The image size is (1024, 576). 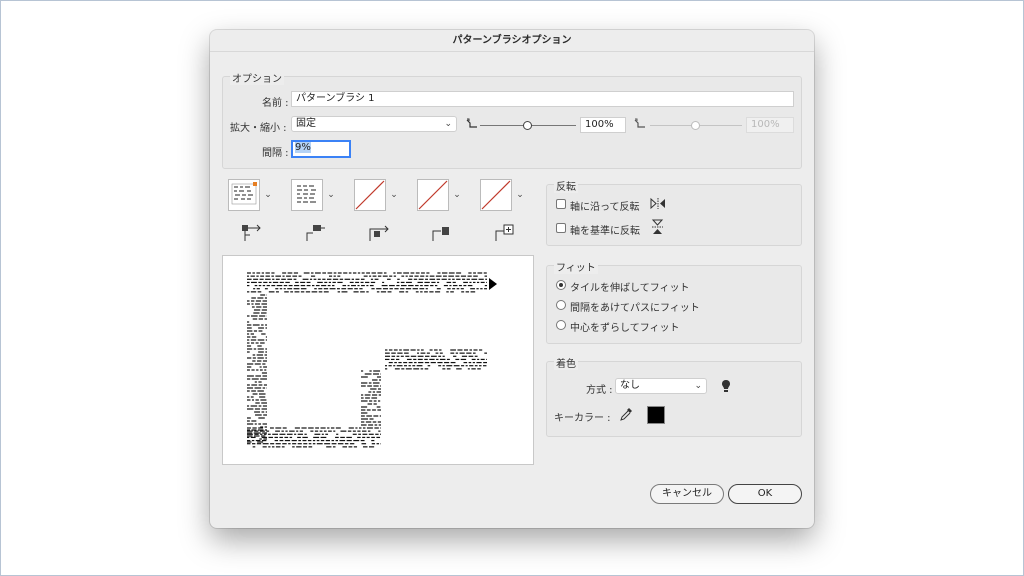 What do you see at coordinates (251, 232) in the screenshot?
I see `side-tile-icon` at bounding box center [251, 232].